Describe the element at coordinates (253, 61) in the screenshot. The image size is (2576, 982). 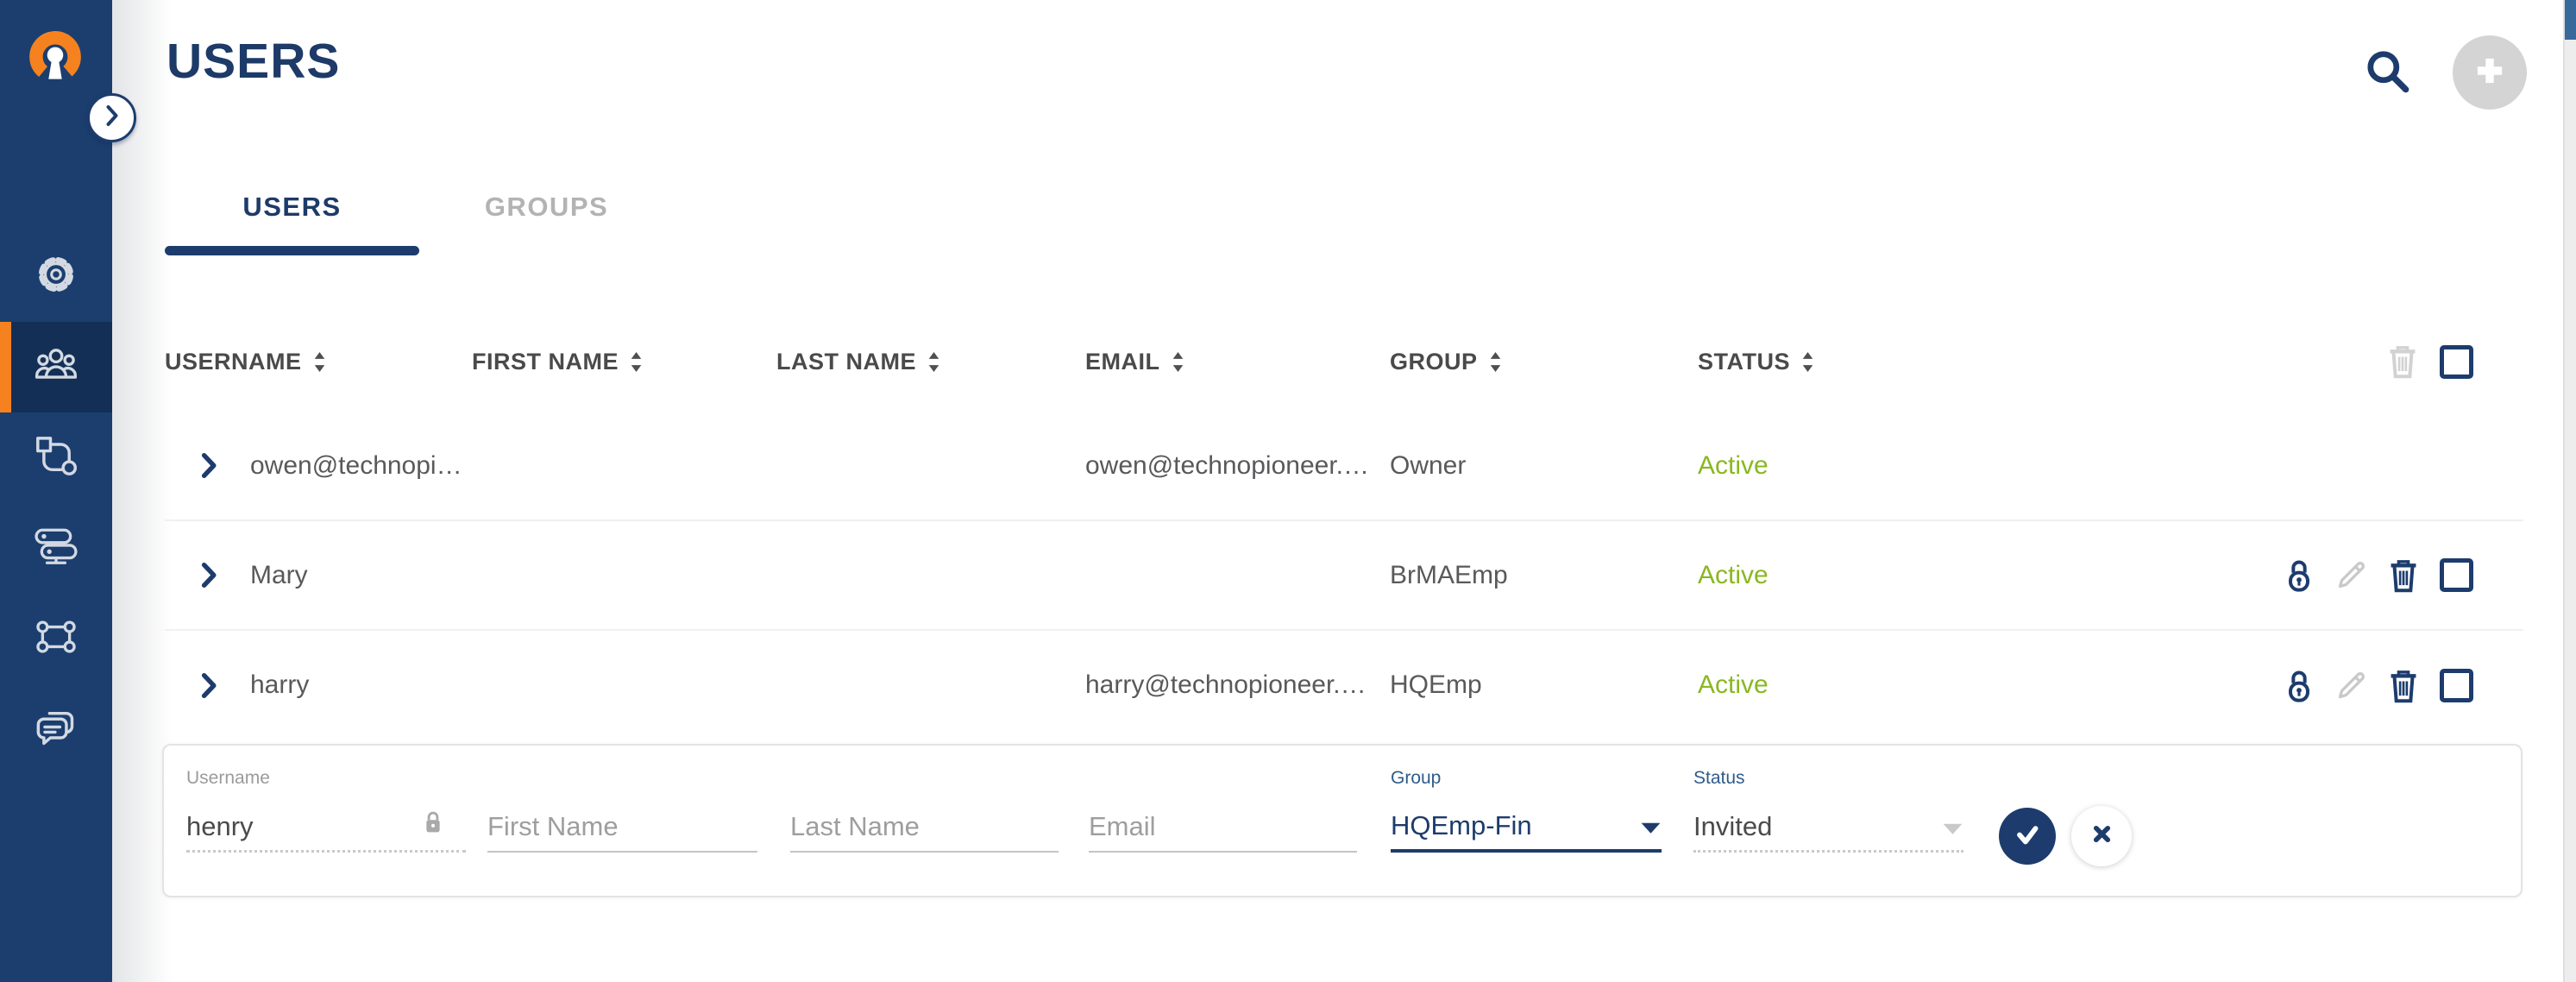
I see `page-title: USERS` at that location.